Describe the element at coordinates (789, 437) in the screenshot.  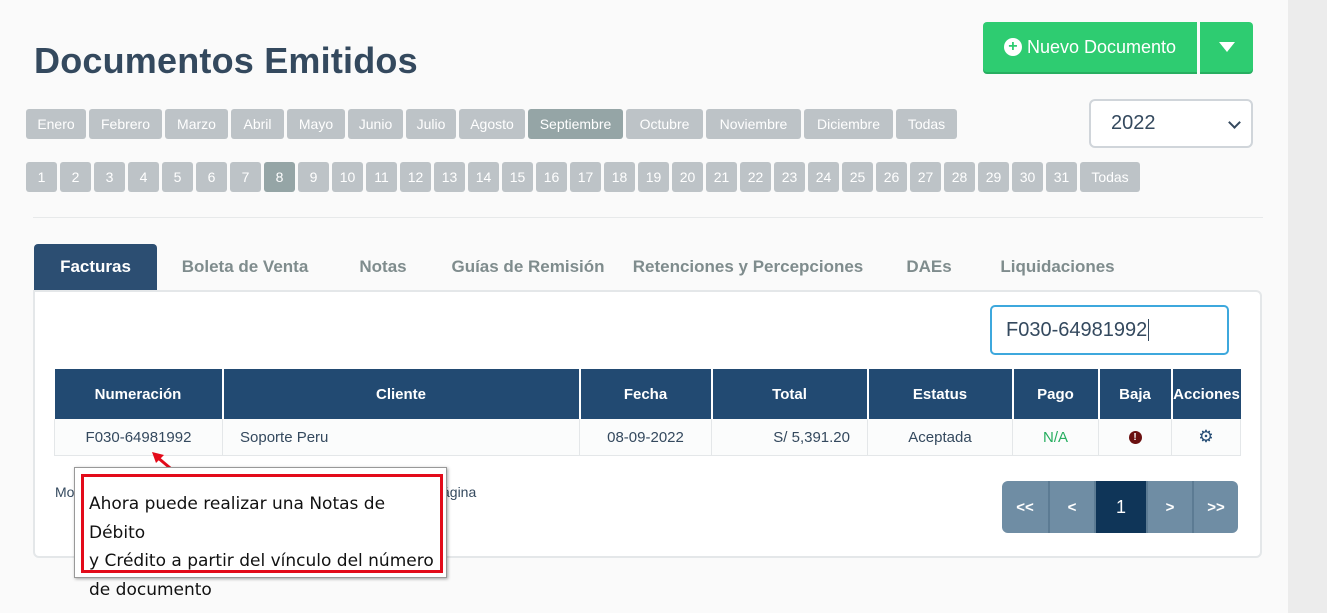
I see `total-cell: S/ 5,391.20` at that location.